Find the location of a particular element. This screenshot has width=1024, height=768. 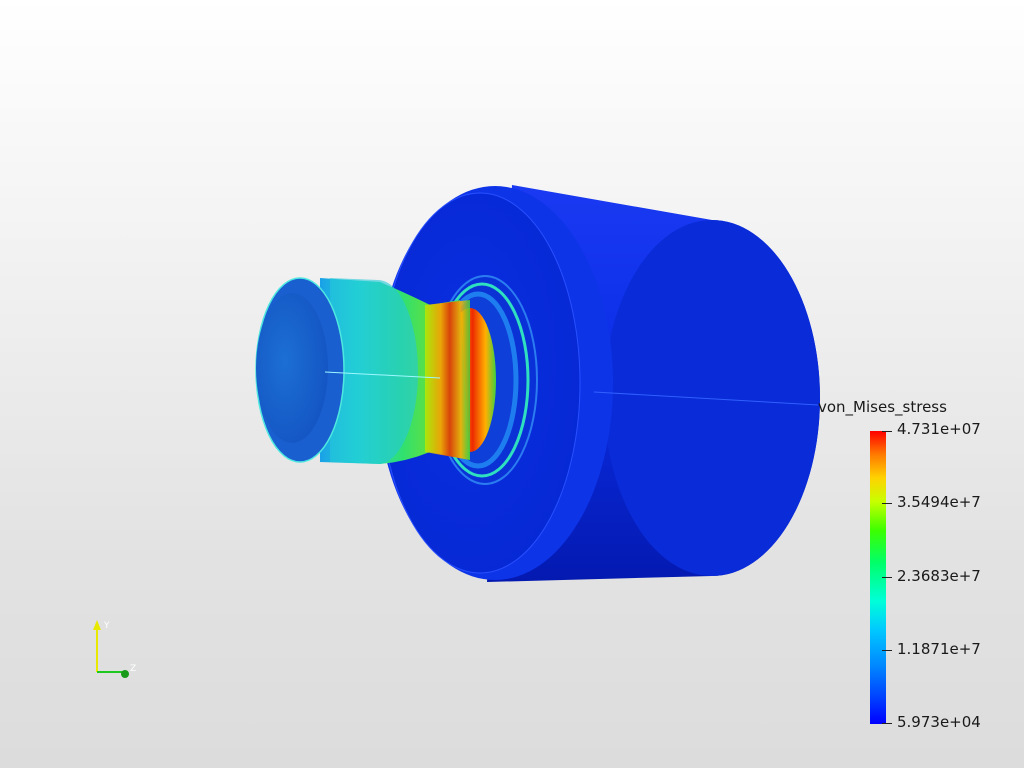

z-axis-label: Z is located at coordinates (133, 669).